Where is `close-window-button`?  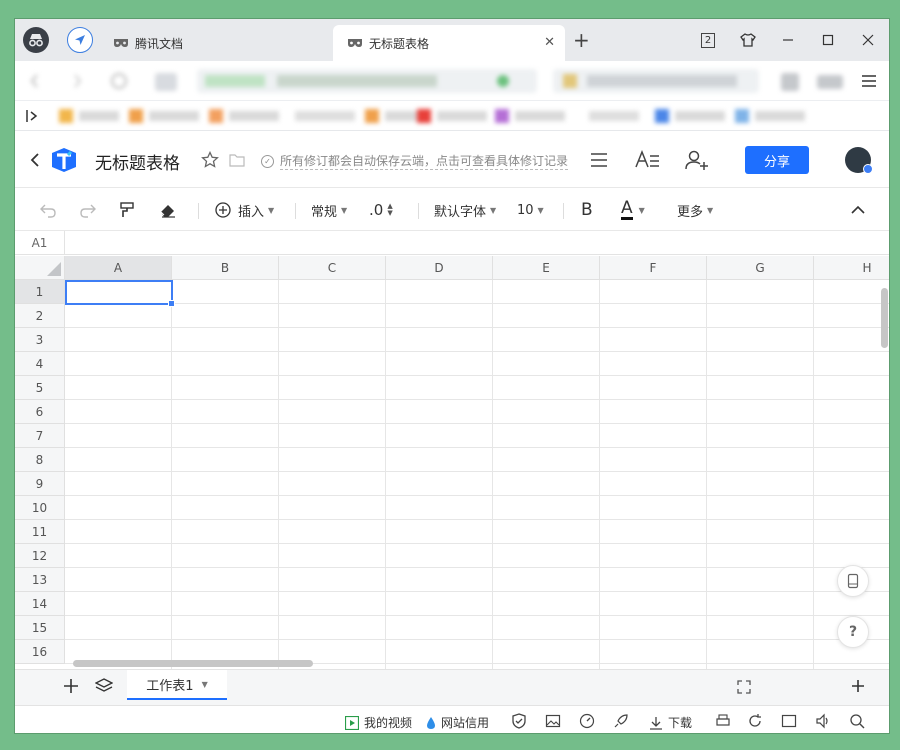 close-window-button is located at coordinates (868, 40).